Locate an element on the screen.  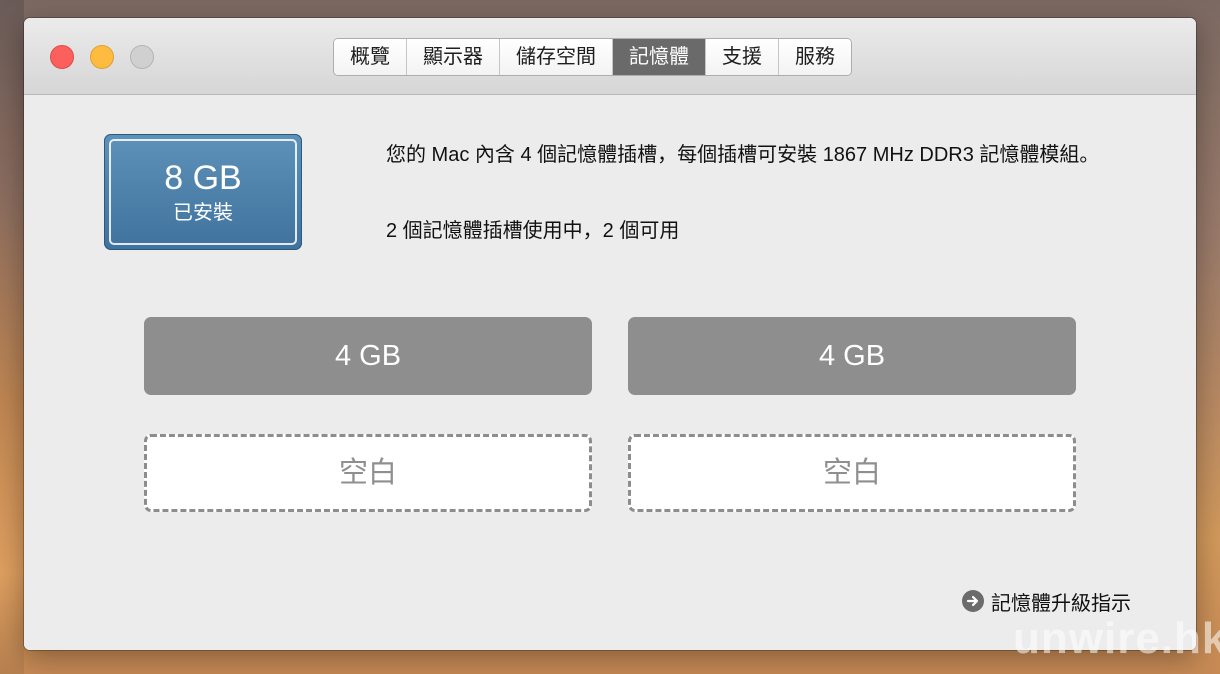
memory-upgrade-label: 記憶體升級指示 is located at coordinates (1061, 603).